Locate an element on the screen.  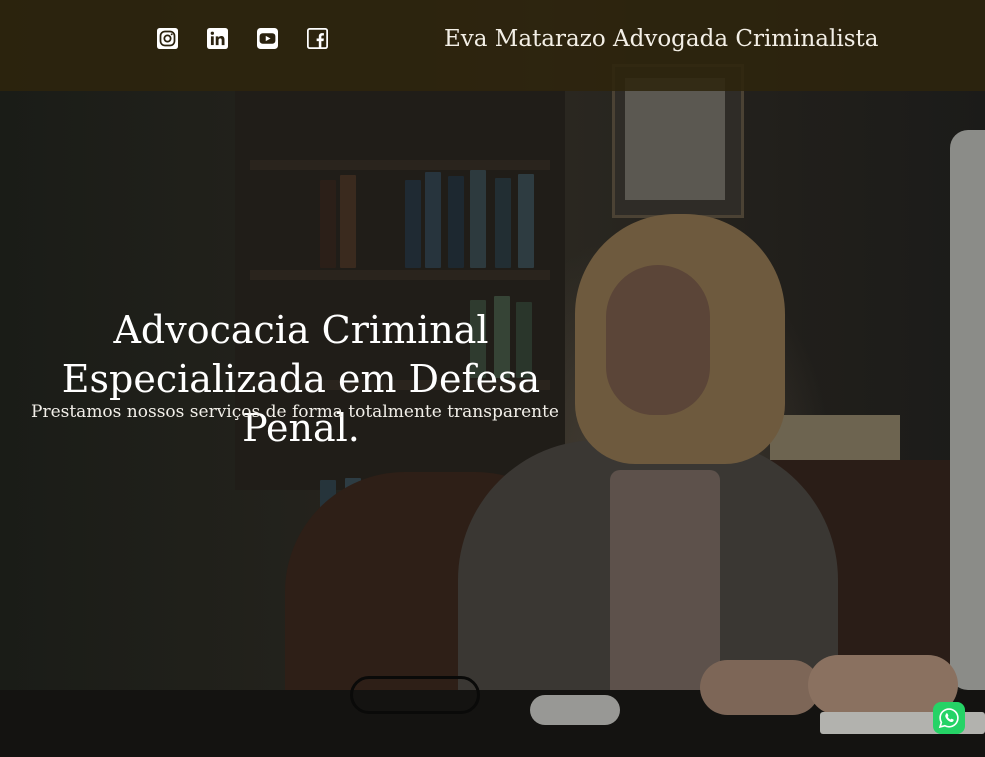
facebook-icon is located at coordinates (317, 38).